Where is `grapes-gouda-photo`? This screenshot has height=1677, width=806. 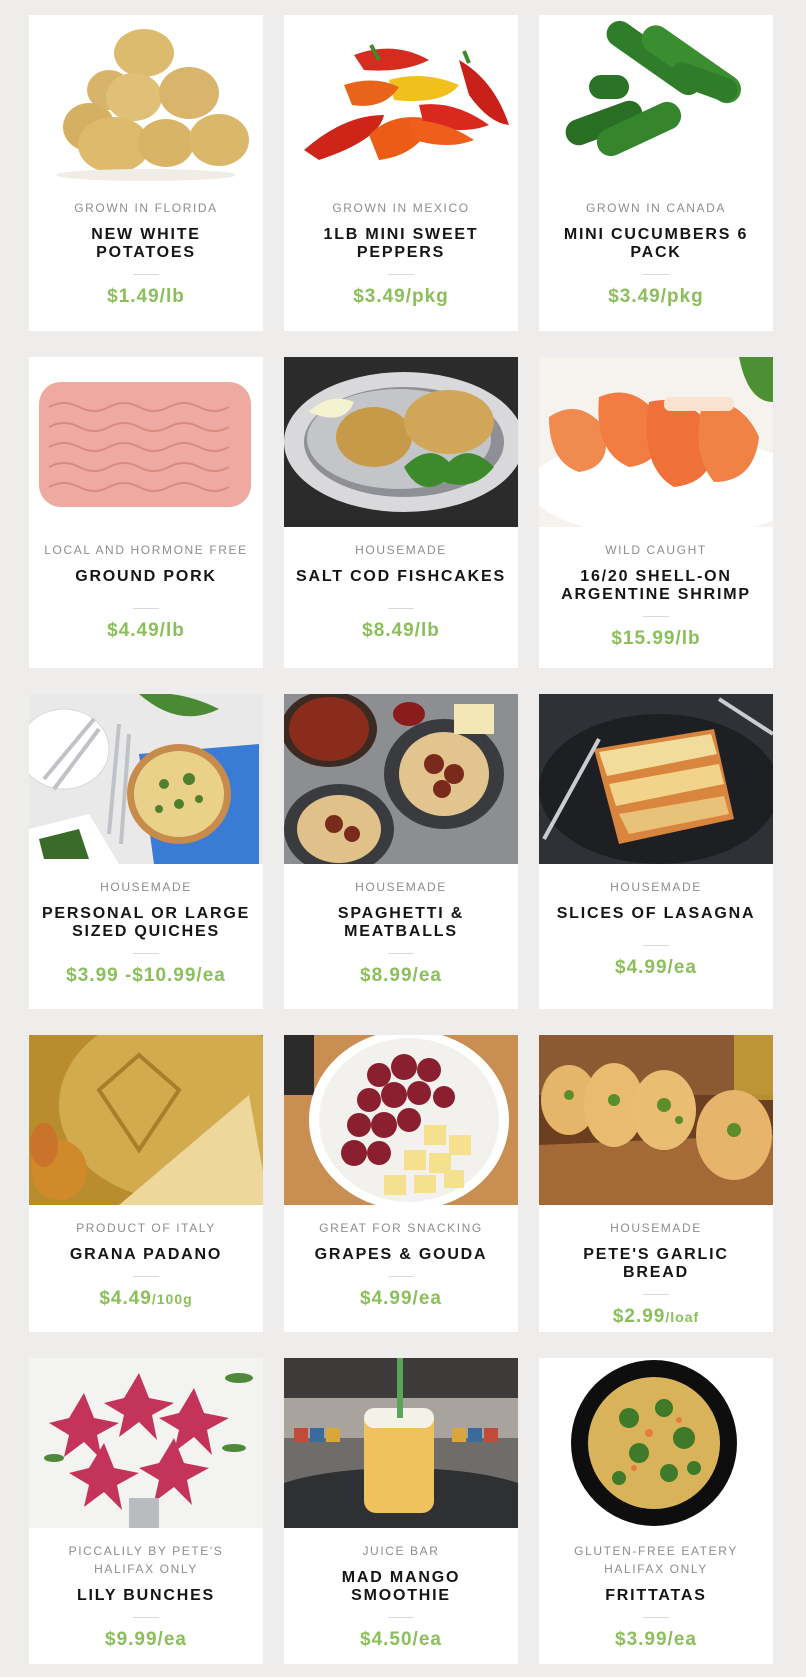
grapes-gouda-photo is located at coordinates (401, 1120).